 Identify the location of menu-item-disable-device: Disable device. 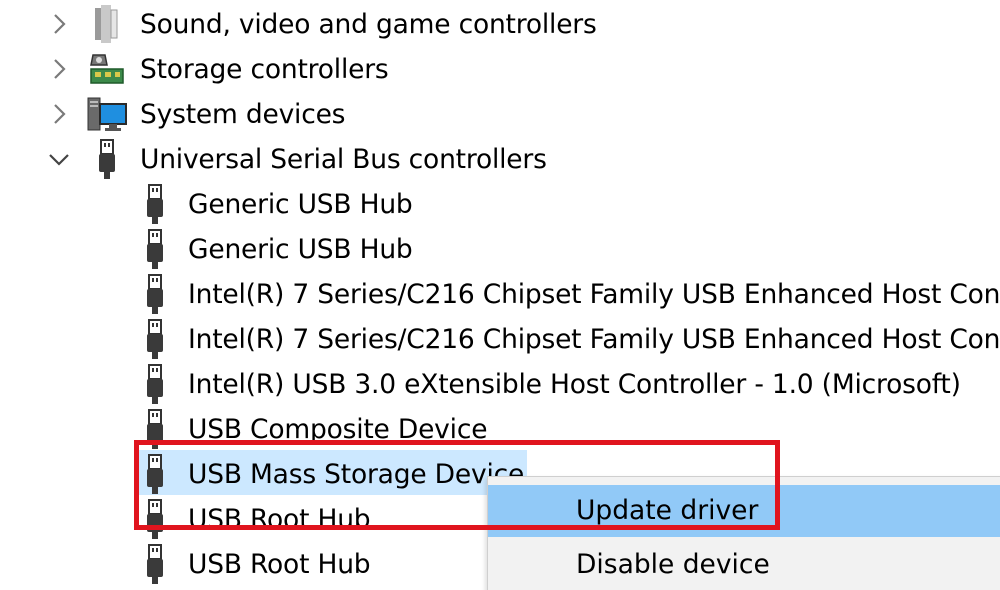
(744, 564).